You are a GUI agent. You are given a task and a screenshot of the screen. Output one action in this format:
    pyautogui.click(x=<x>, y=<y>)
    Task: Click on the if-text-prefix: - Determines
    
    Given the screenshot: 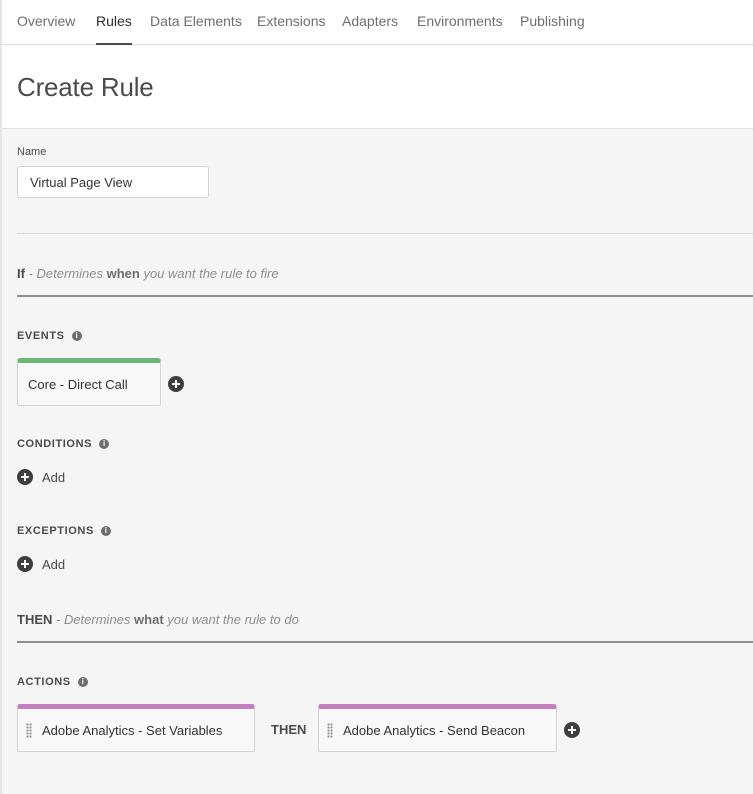 What is the action you would take?
    pyautogui.click(x=65, y=273)
    